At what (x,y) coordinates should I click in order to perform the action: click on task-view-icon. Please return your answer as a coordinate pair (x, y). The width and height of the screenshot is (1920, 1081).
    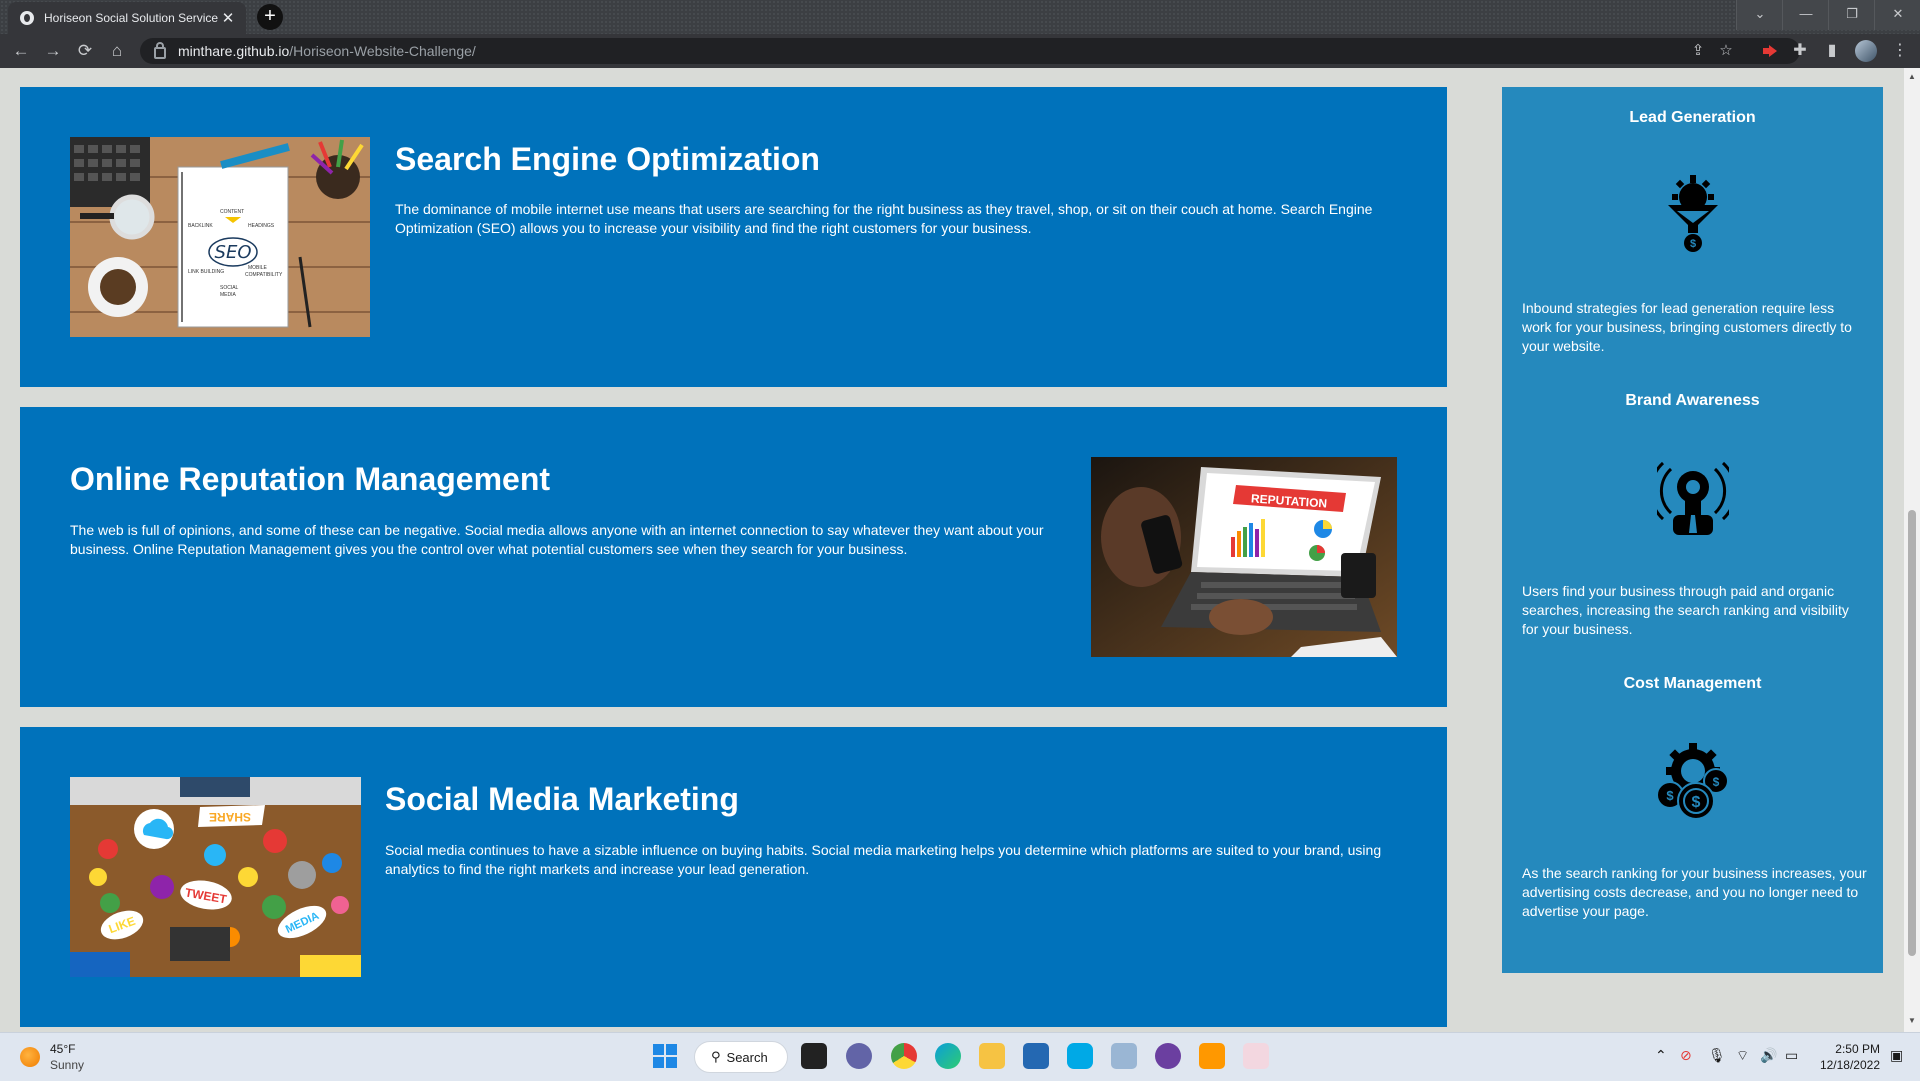
    Looking at the image, I should click on (814, 1056).